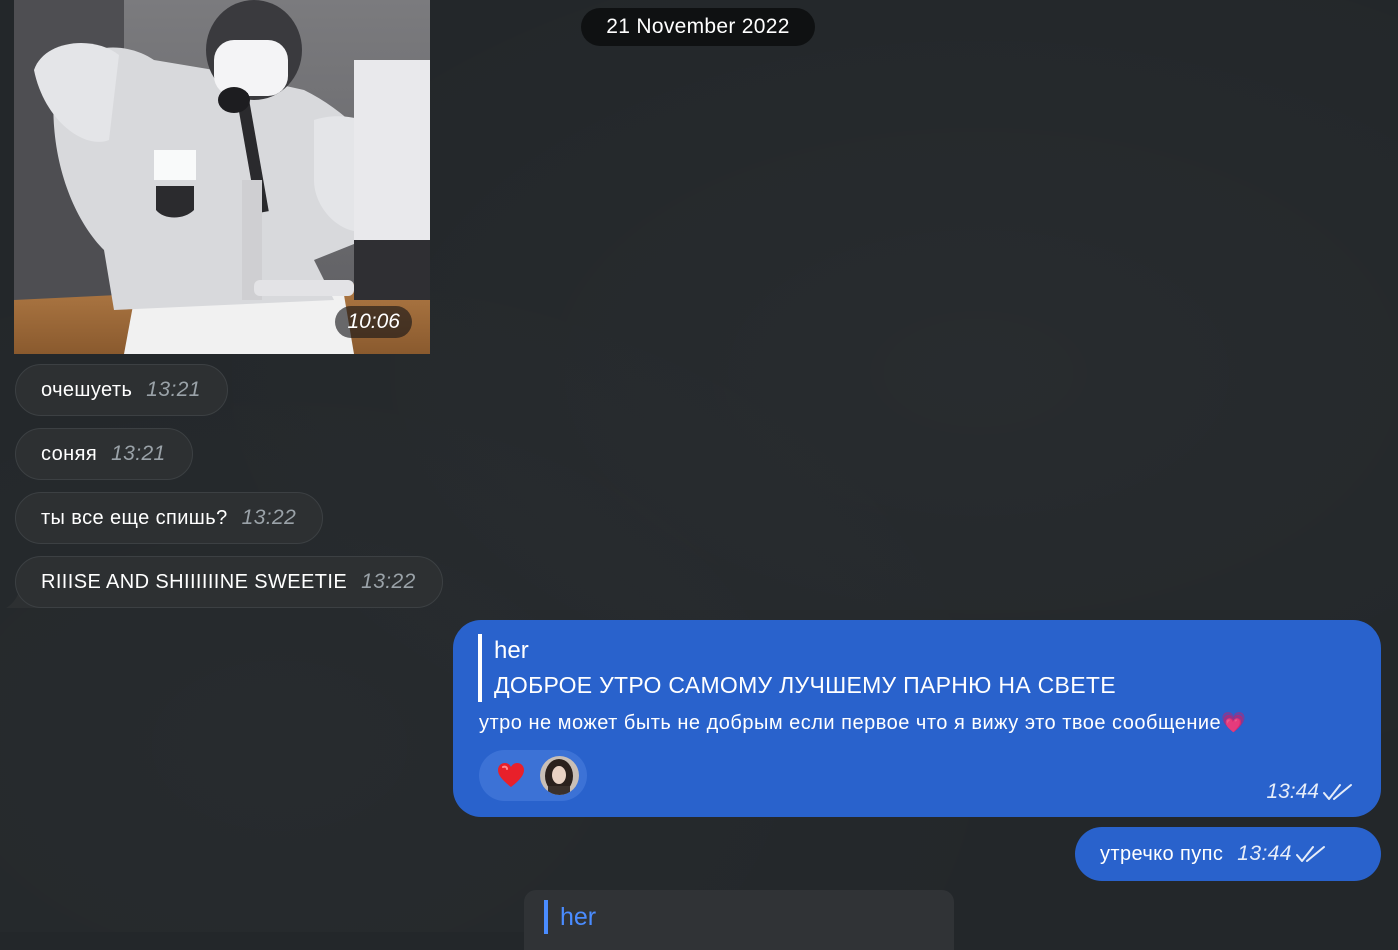 The height and width of the screenshot is (950, 1398). What do you see at coordinates (739, 920) in the screenshot?
I see `incoming-reply-message: her` at bounding box center [739, 920].